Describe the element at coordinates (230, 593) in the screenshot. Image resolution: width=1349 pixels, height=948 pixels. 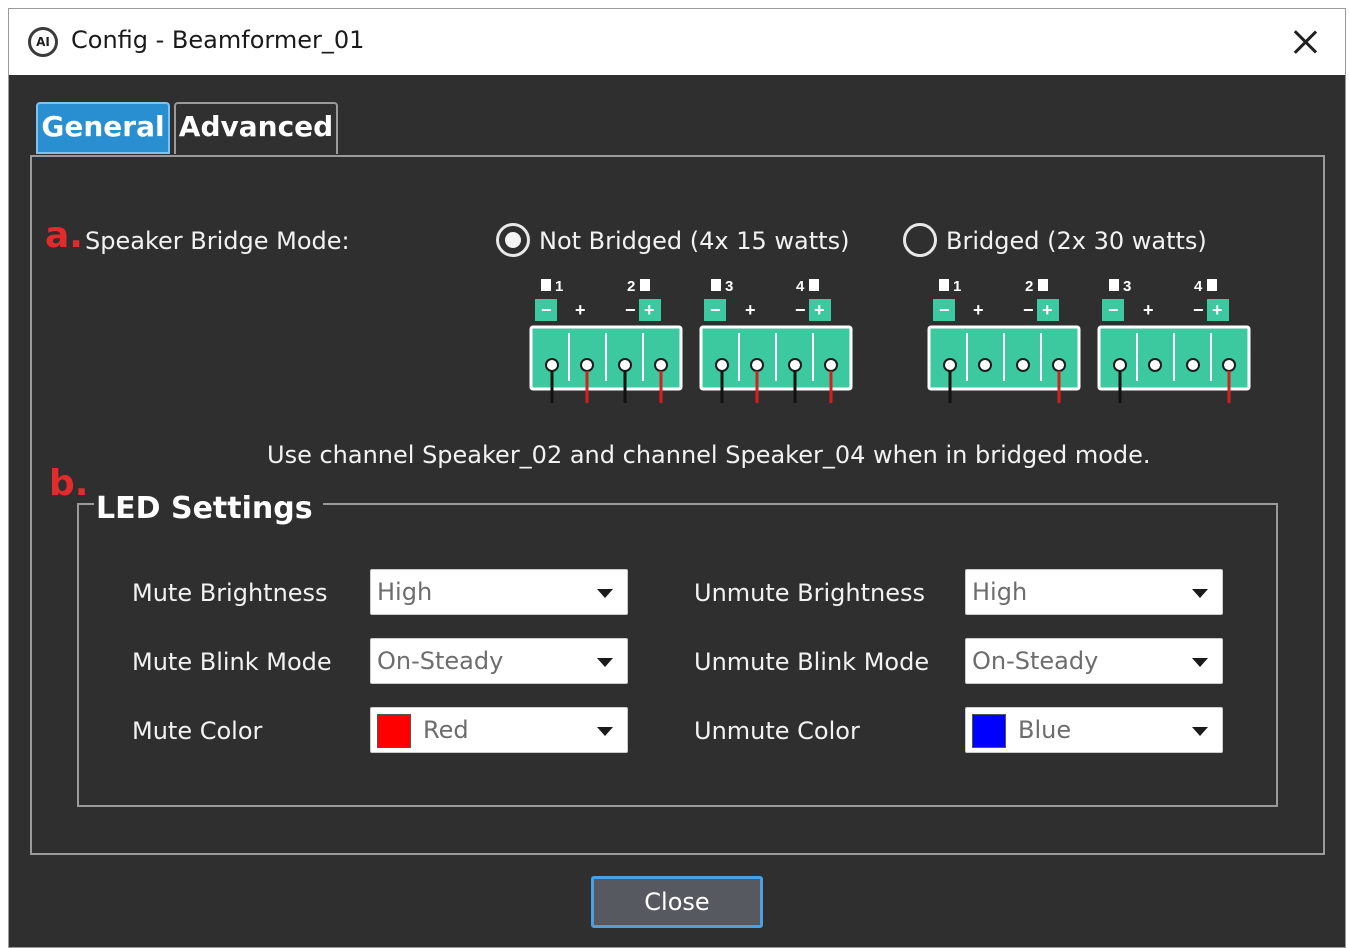
I see `mute-brightness-label: Mute Brightness` at that location.